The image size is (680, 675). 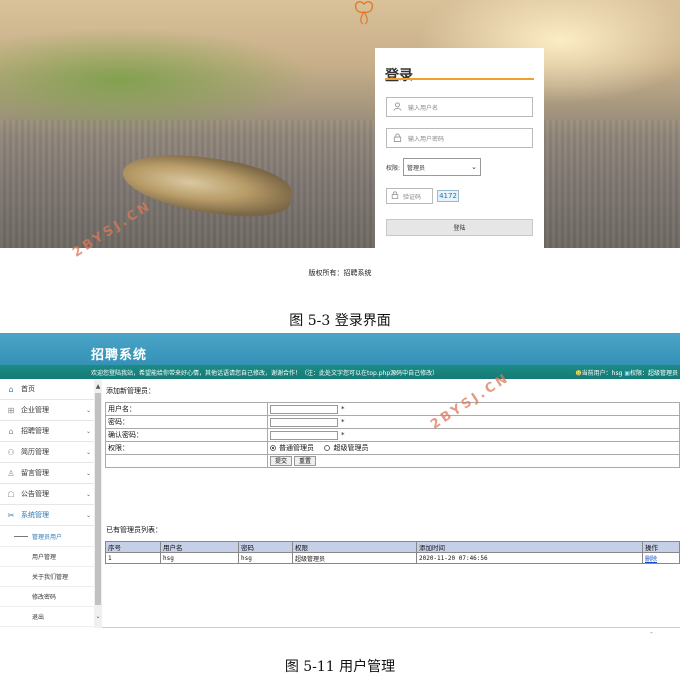 I want to click on sidebar-item-label: 首页, so click(x=28, y=389).